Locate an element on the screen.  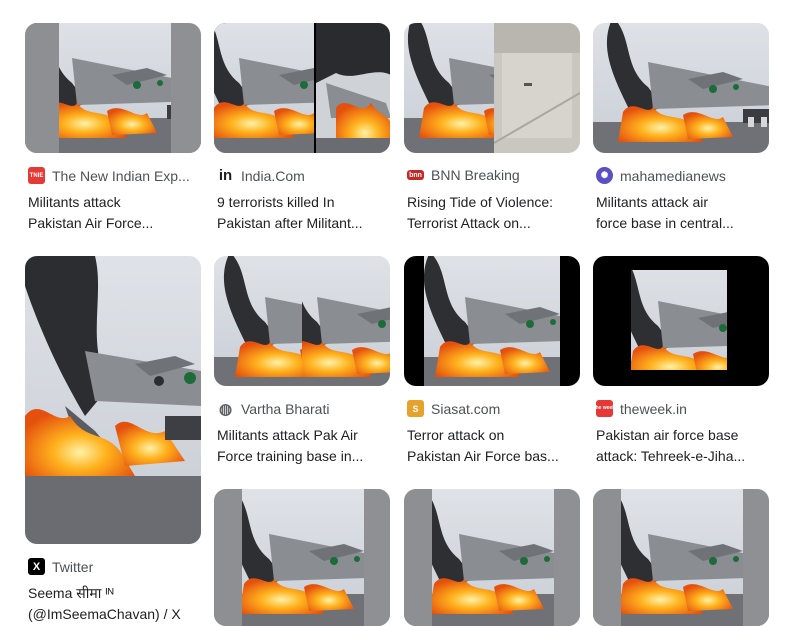
building-image is located at coordinates (537, 88).